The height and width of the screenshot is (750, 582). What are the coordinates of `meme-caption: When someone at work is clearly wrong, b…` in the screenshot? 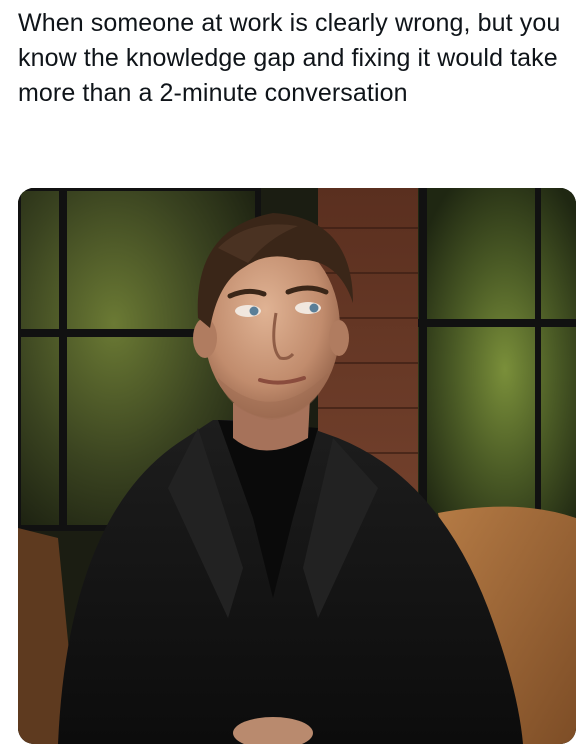 It's located at (289, 58).